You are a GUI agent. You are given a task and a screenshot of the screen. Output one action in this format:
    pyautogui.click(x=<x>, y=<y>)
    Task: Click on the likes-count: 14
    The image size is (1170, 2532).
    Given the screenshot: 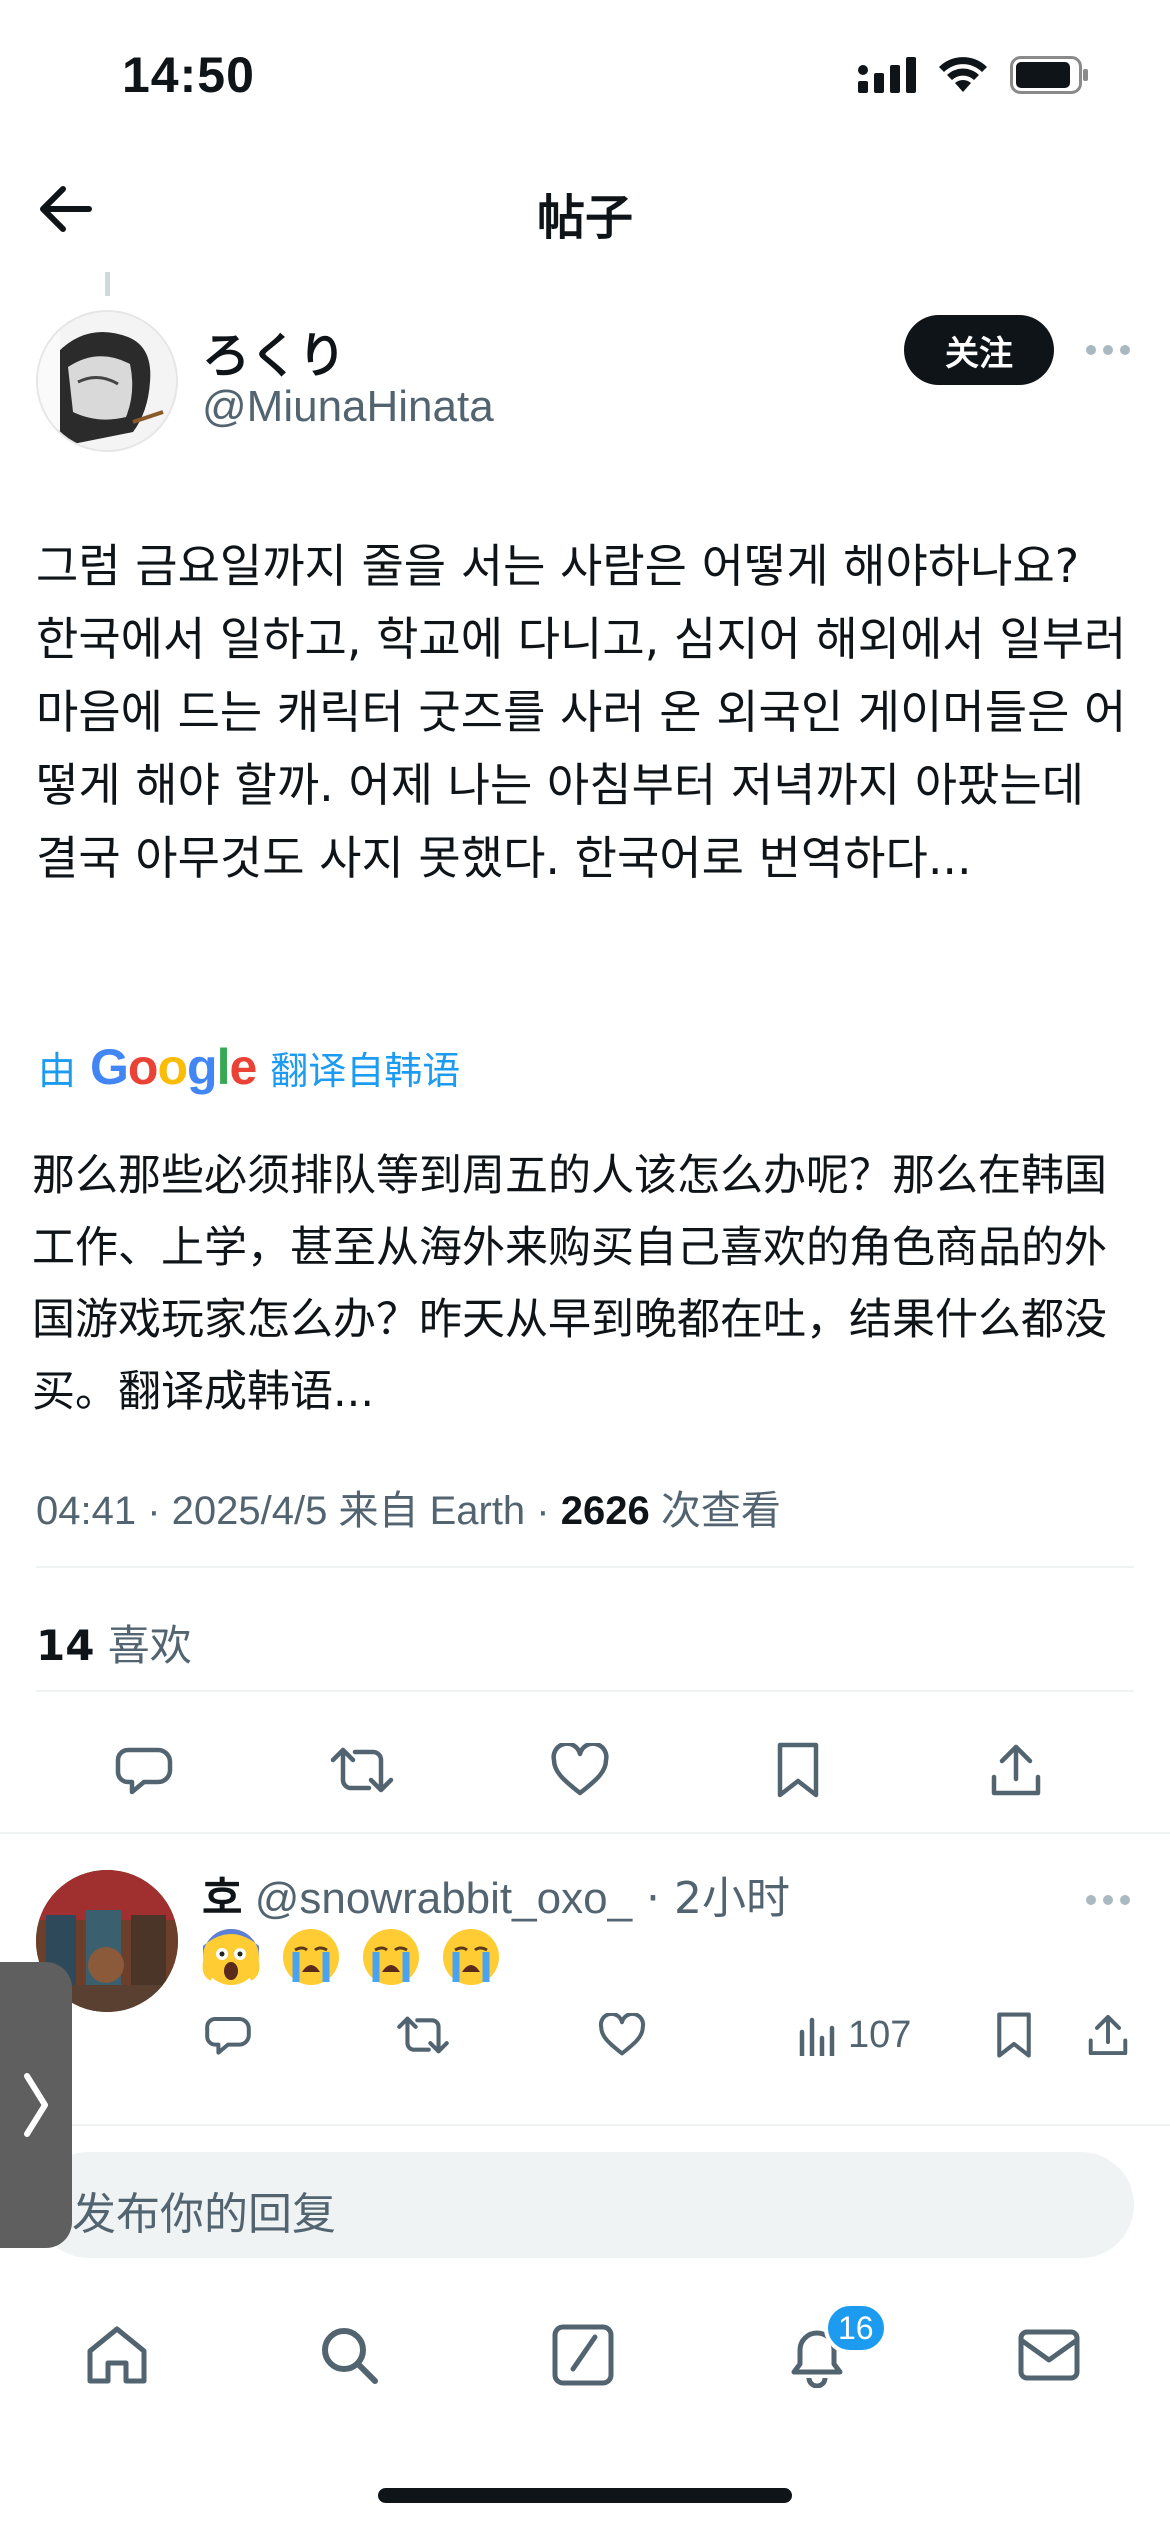 What is the action you would take?
    pyautogui.click(x=65, y=1645)
    